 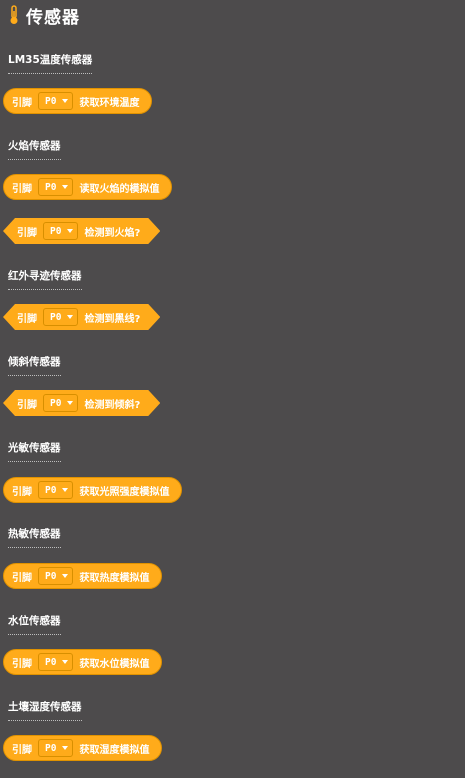 What do you see at coordinates (112, 319) in the screenshot?
I see `block-text: 检测到黑线?` at bounding box center [112, 319].